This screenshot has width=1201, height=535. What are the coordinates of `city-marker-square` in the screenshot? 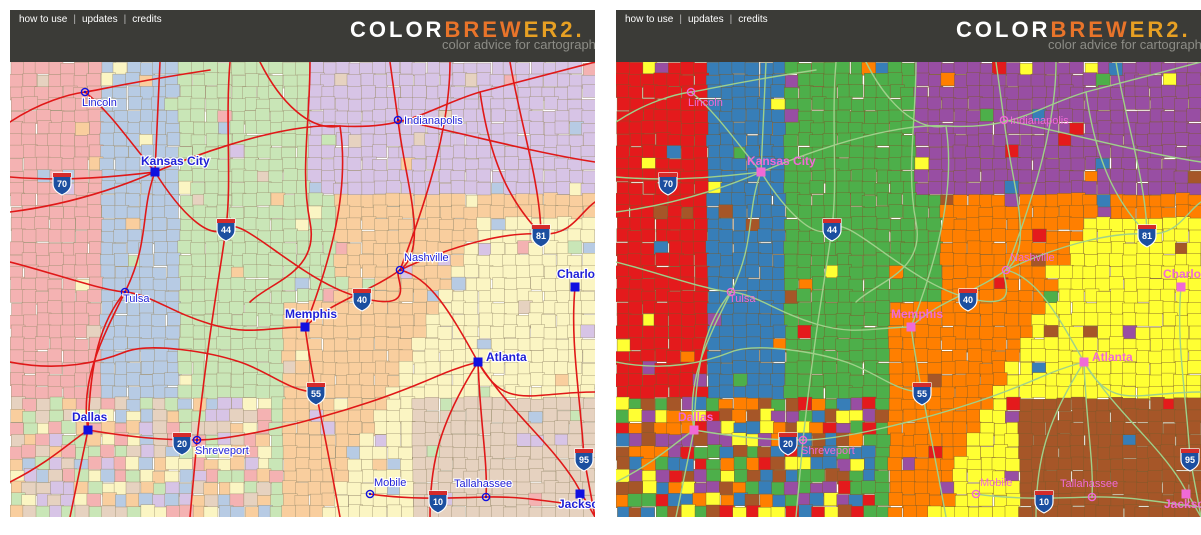 It's located at (305, 327).